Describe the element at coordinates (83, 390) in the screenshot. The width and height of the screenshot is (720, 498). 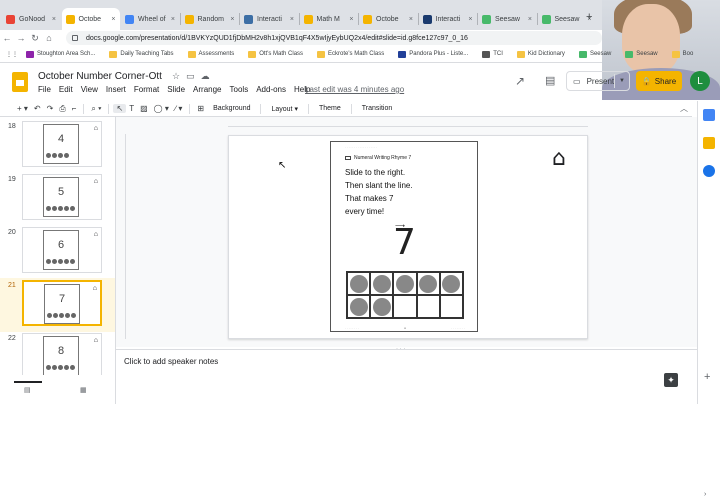
I see `grid-view-icon: ▦` at that location.